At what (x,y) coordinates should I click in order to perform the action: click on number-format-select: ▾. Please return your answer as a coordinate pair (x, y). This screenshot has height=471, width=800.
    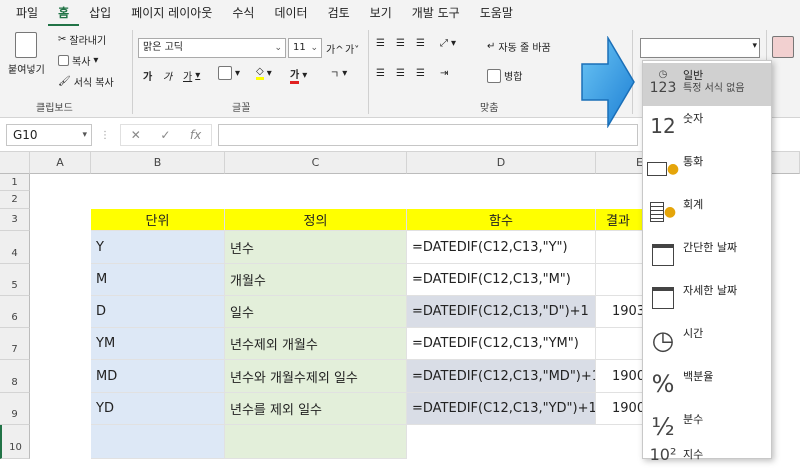
    Looking at the image, I should click on (700, 48).